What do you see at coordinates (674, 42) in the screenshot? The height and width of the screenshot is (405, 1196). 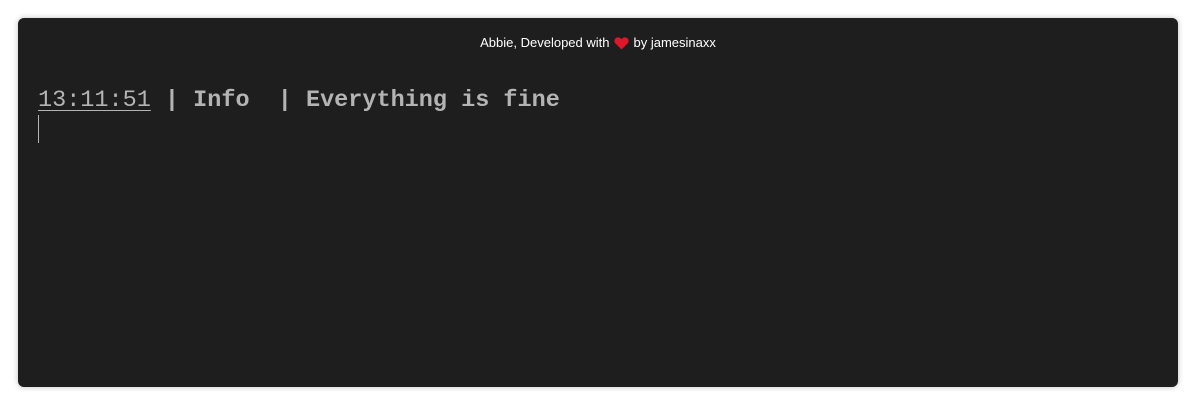 I see `credit-suffix: by jamesinaxx` at bounding box center [674, 42].